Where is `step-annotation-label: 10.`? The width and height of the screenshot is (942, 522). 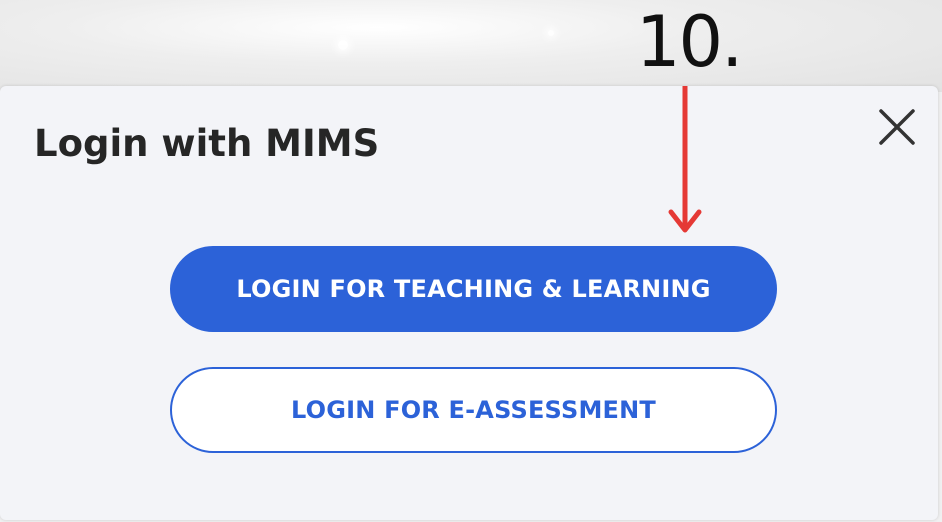 step-annotation-label: 10. is located at coordinates (689, 42).